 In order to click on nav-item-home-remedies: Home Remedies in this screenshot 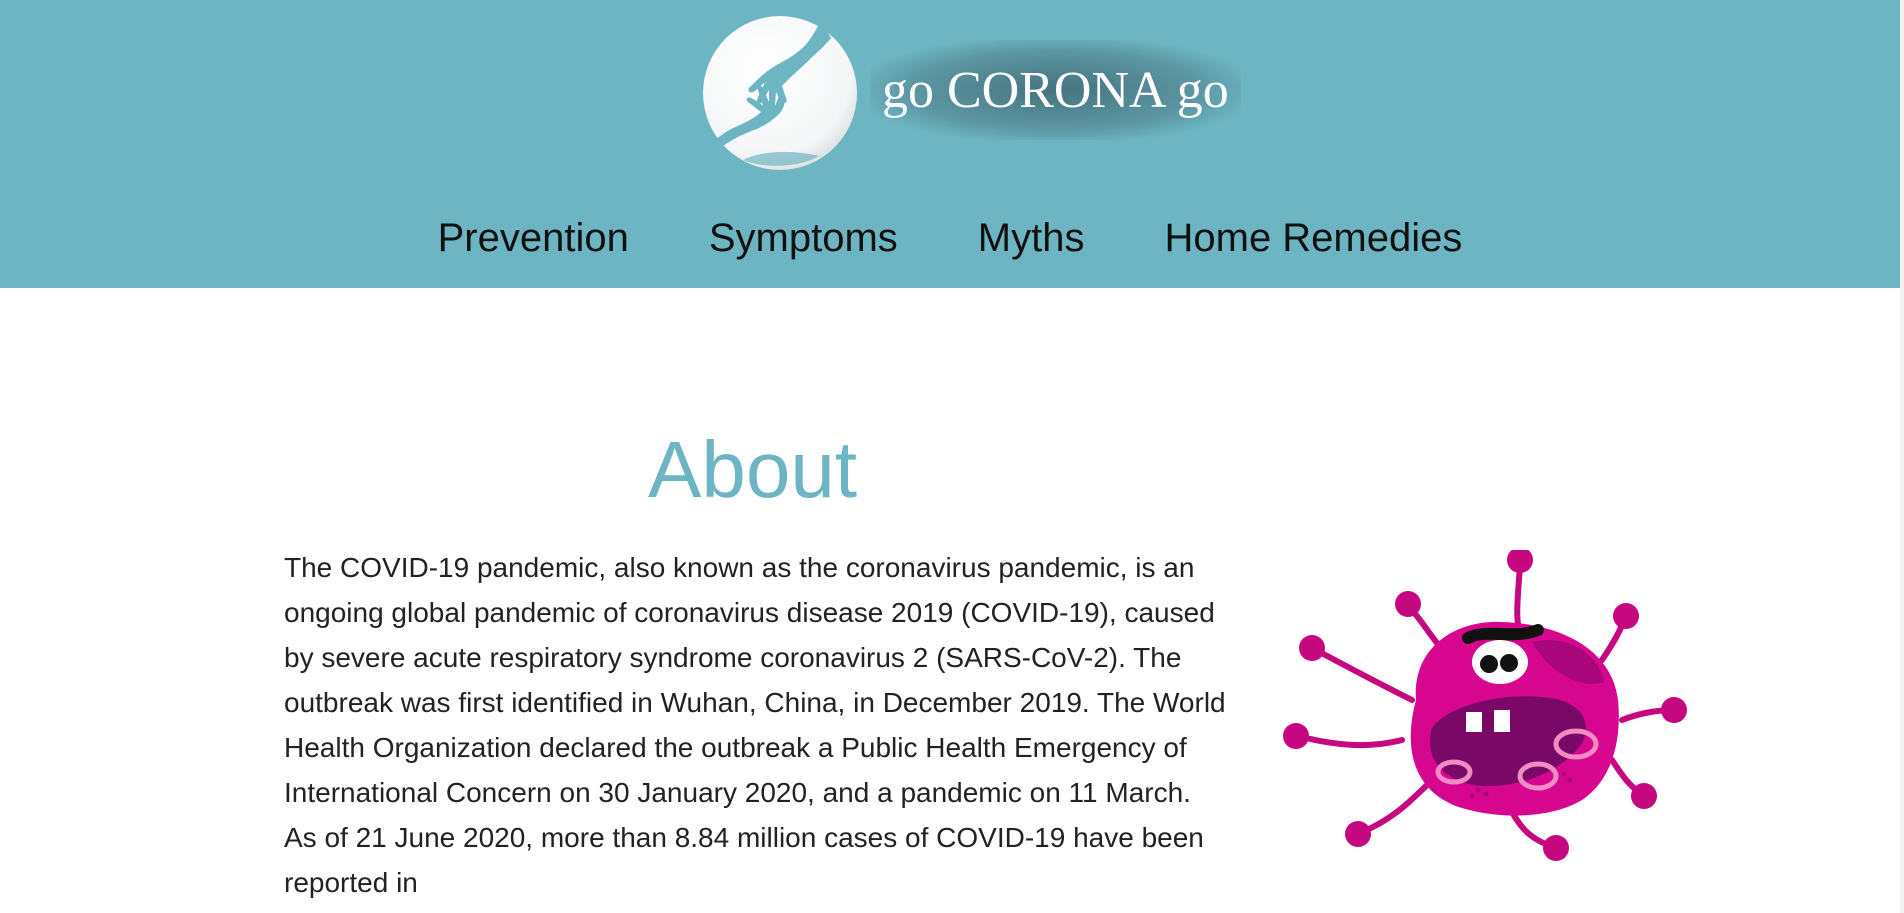, I will do `click(1313, 238)`.